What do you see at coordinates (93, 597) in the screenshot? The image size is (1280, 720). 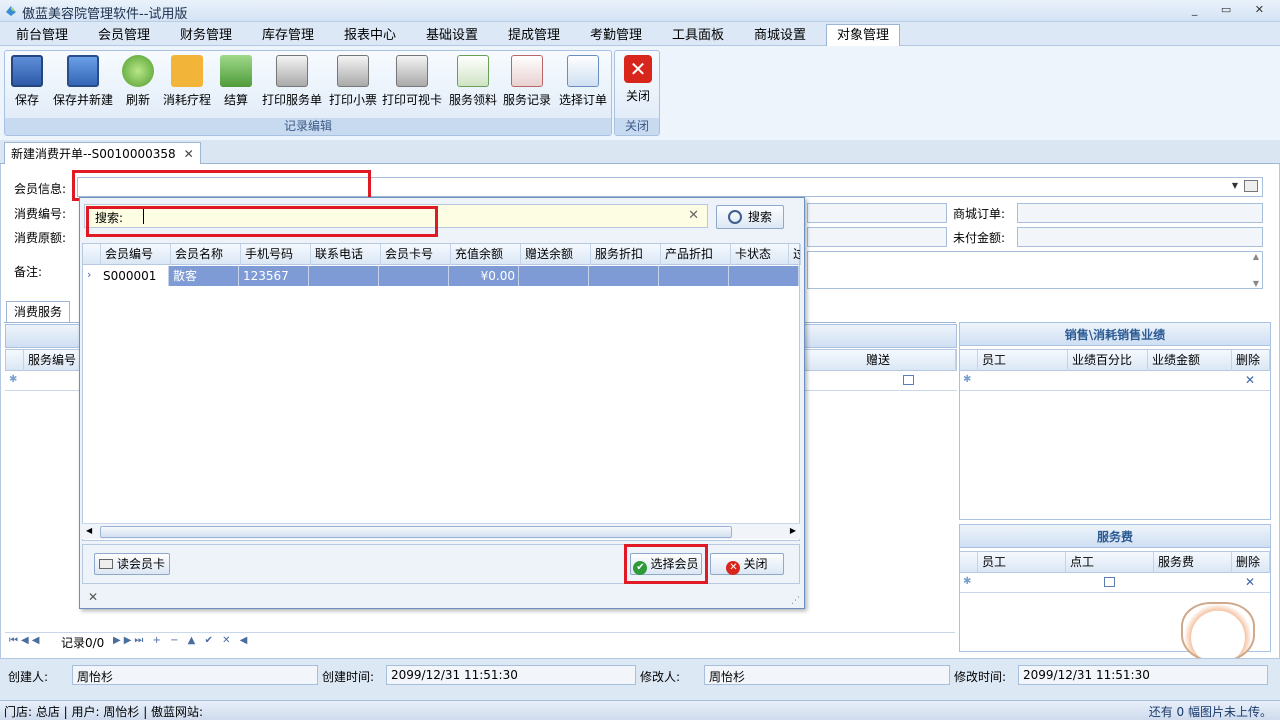 I see `popup-footer-close-icon: ✕` at bounding box center [93, 597].